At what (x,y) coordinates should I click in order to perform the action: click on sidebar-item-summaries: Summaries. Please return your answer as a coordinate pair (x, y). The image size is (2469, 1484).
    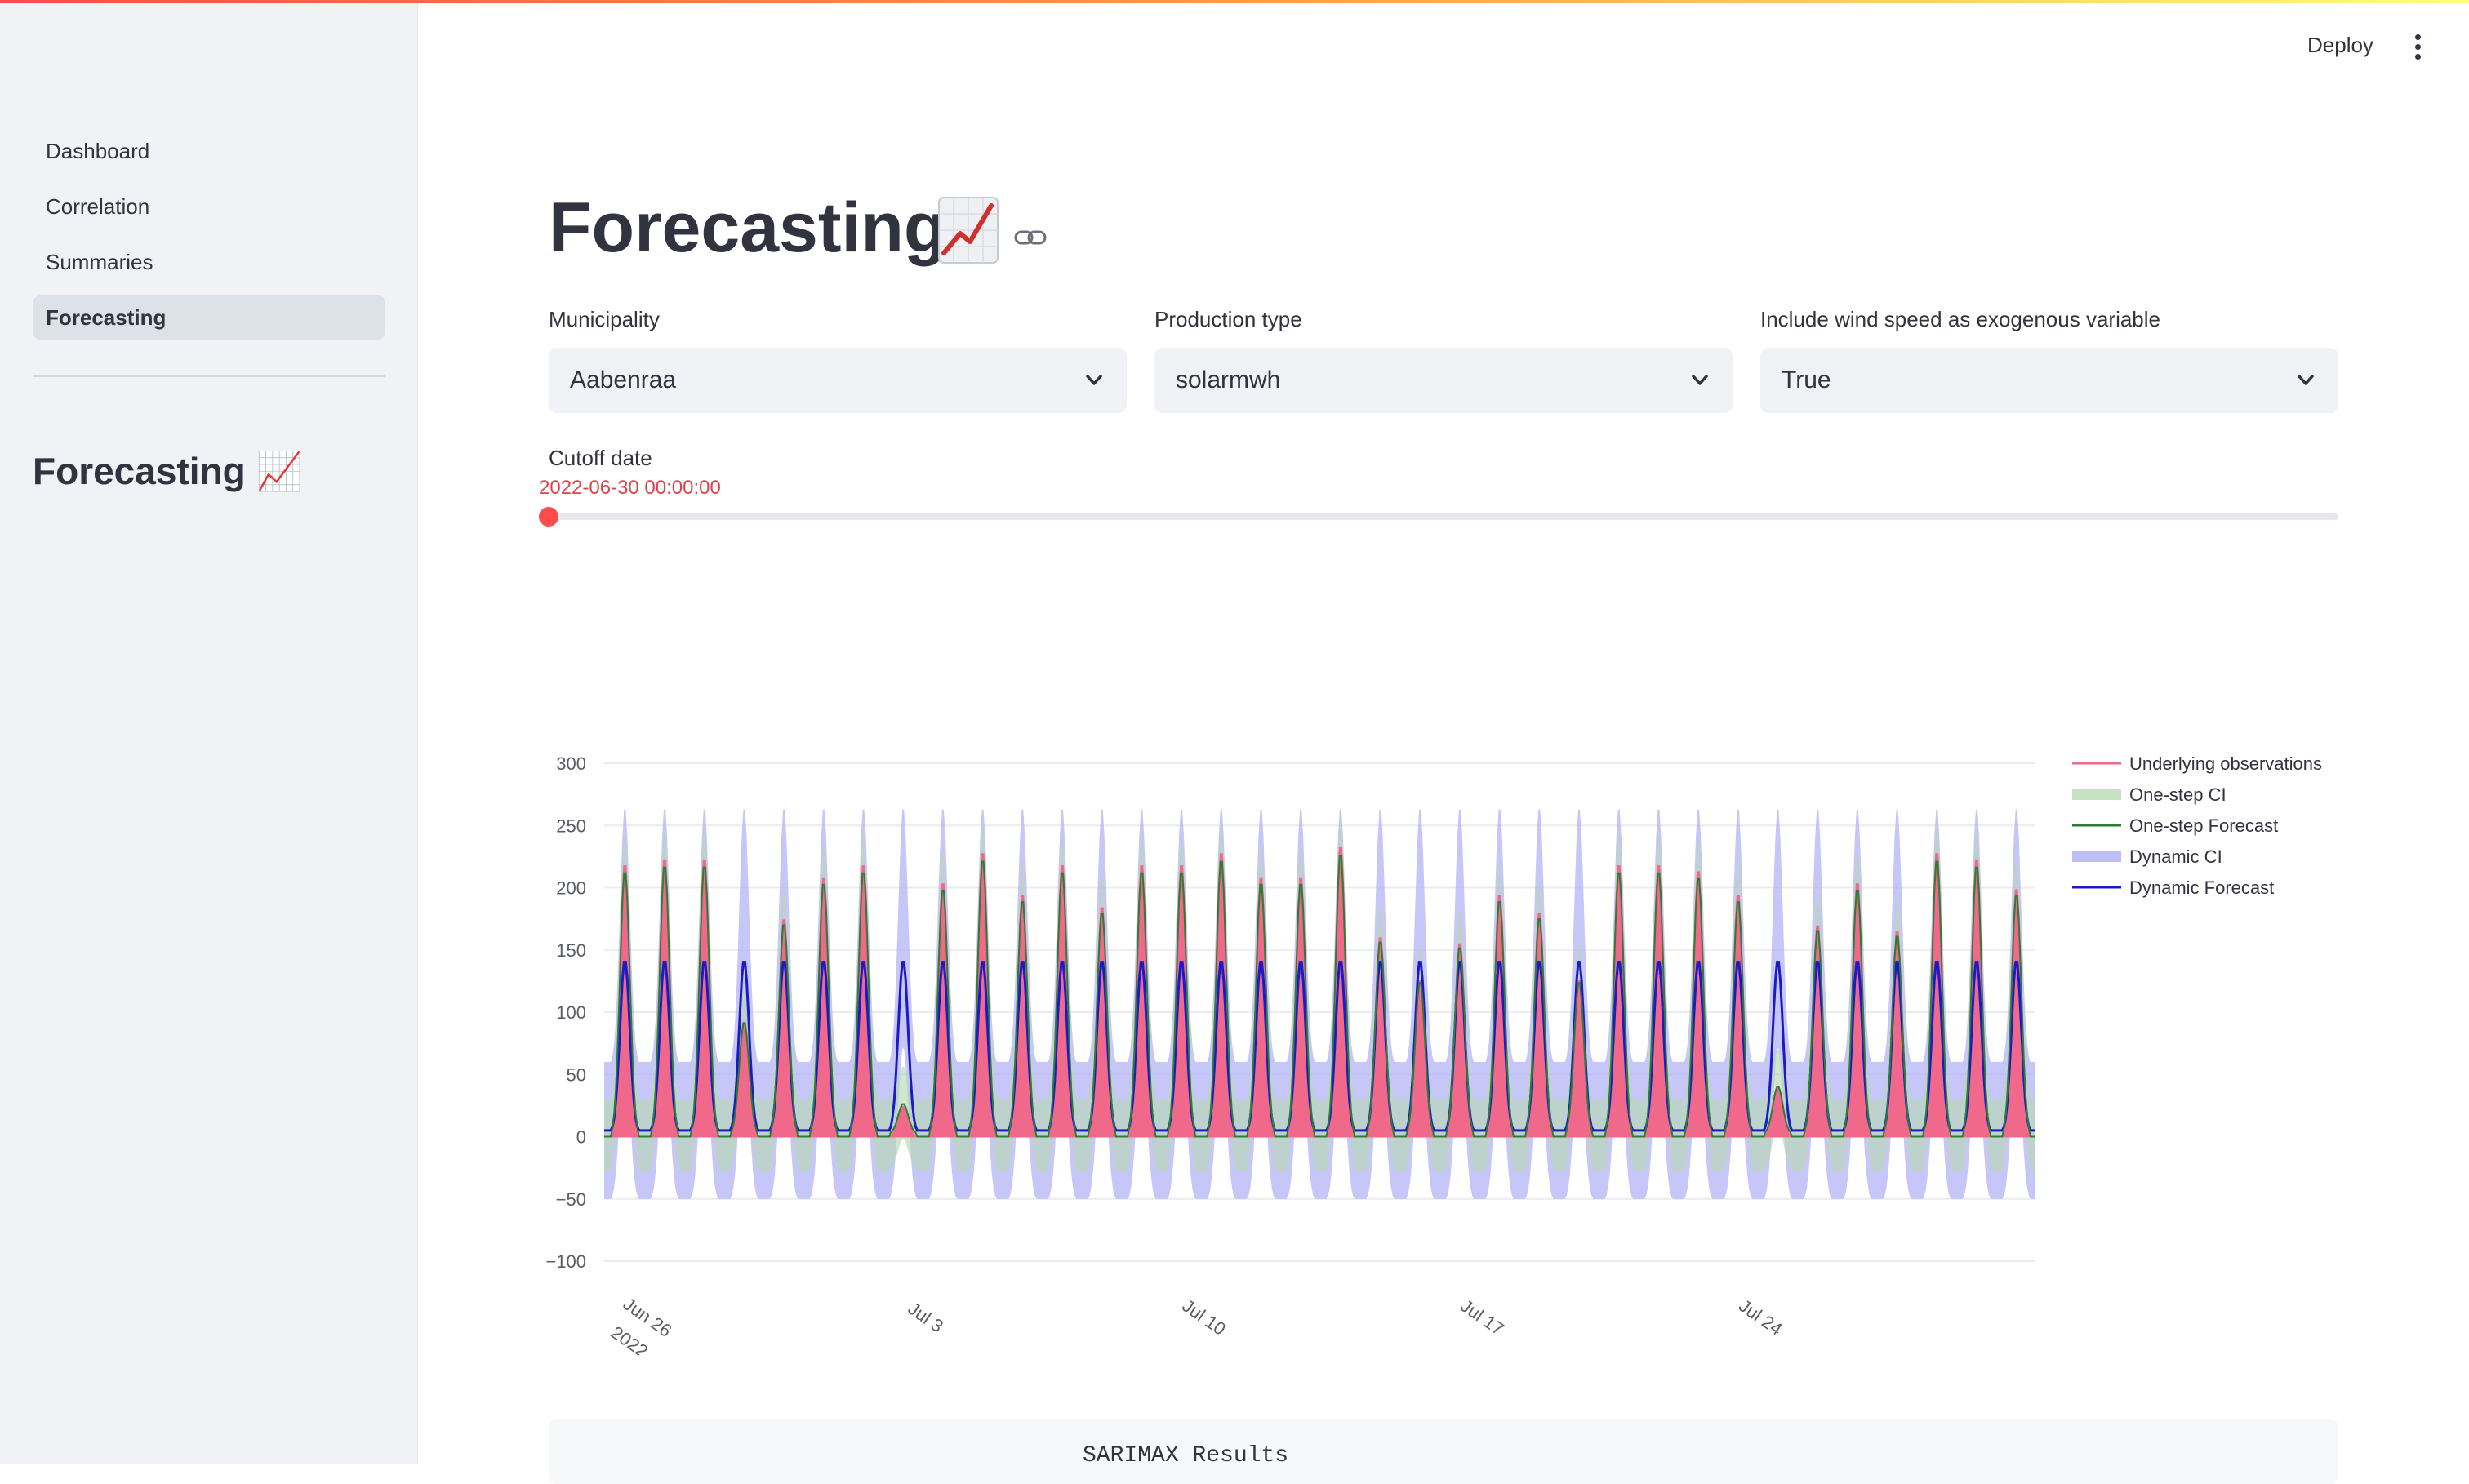
    Looking at the image, I should click on (209, 262).